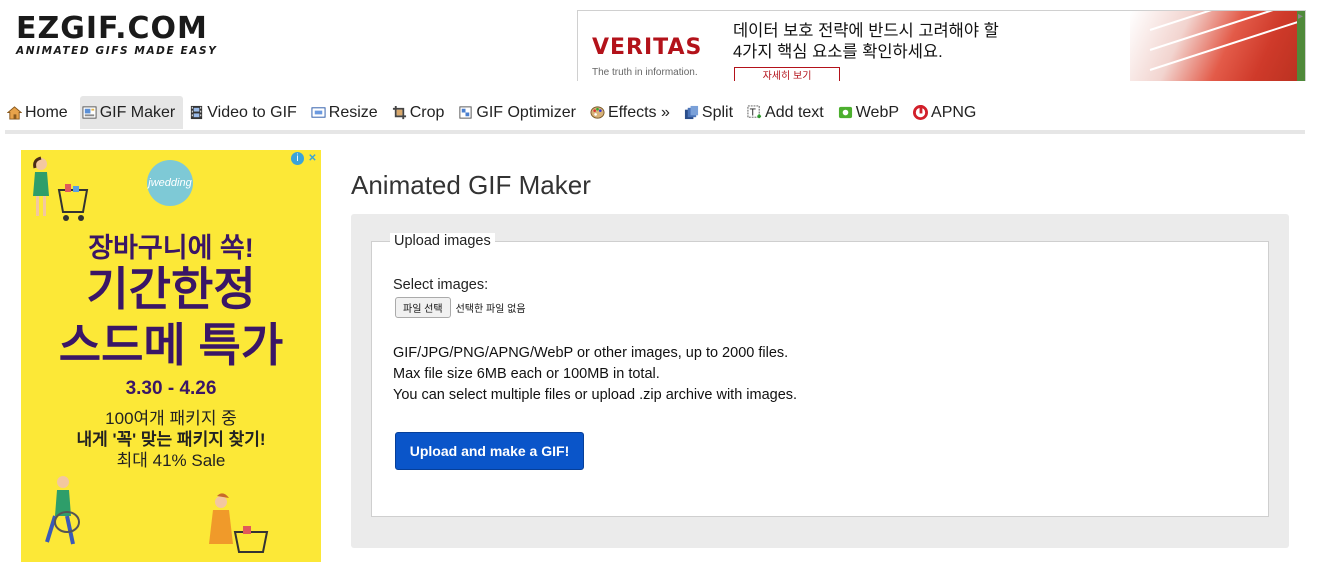 The width and height of the screenshot is (1326, 562). Describe the element at coordinates (46, 112) in the screenshot. I see `nav-label: Home` at that location.